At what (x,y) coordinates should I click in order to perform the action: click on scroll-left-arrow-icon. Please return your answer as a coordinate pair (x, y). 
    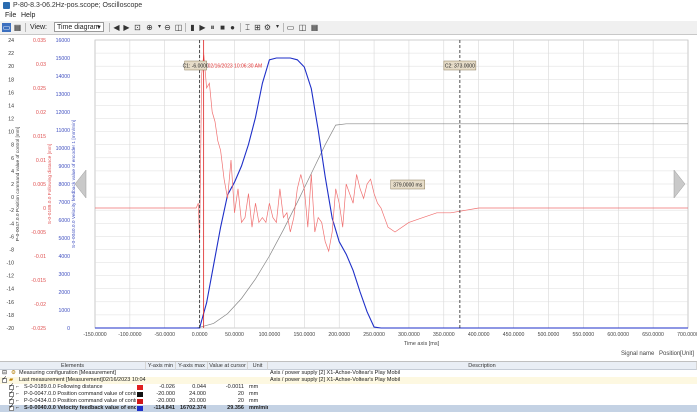
    Looking at the image, I should click on (81, 184).